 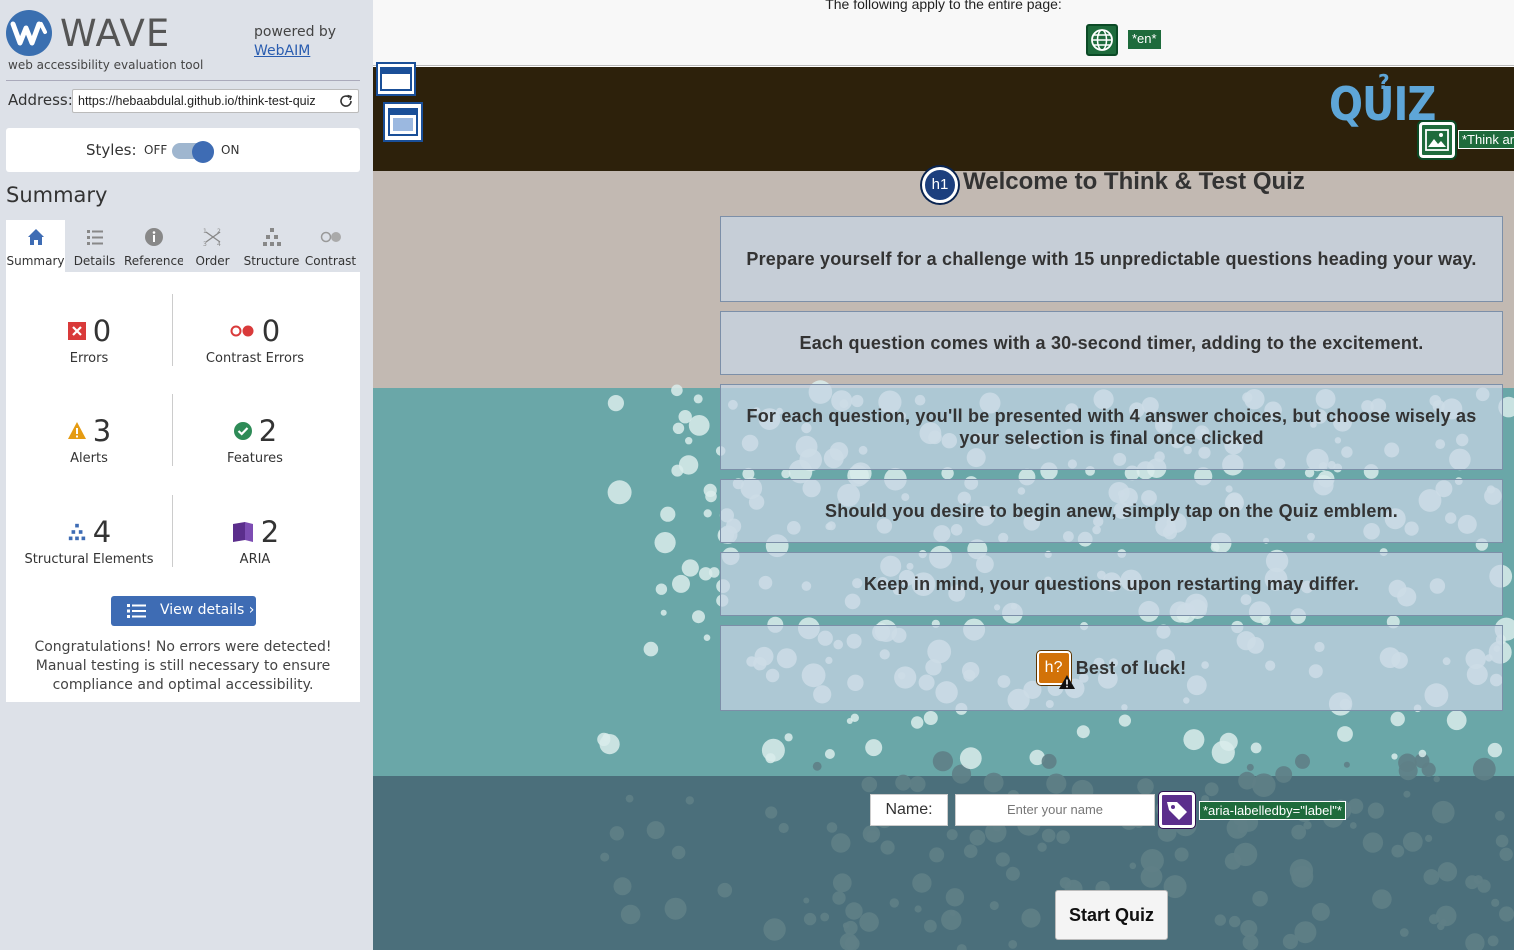 What do you see at coordinates (230, 150) in the screenshot?
I see `styles-on-label: ON` at bounding box center [230, 150].